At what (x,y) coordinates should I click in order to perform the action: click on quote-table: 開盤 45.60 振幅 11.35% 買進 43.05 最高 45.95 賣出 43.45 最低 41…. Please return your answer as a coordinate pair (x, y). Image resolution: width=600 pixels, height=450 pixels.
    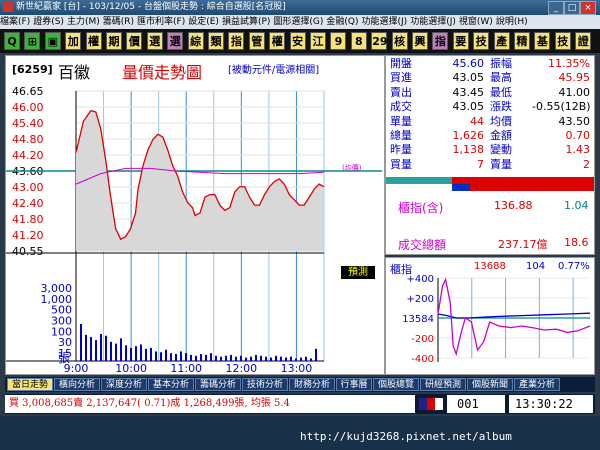
    Looking at the image, I should click on (490, 116).